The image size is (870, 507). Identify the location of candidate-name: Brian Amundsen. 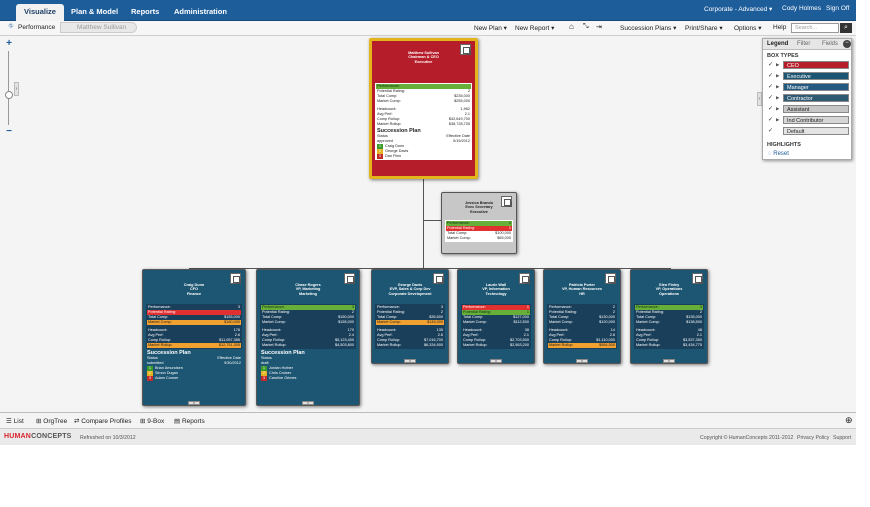
(169, 368).